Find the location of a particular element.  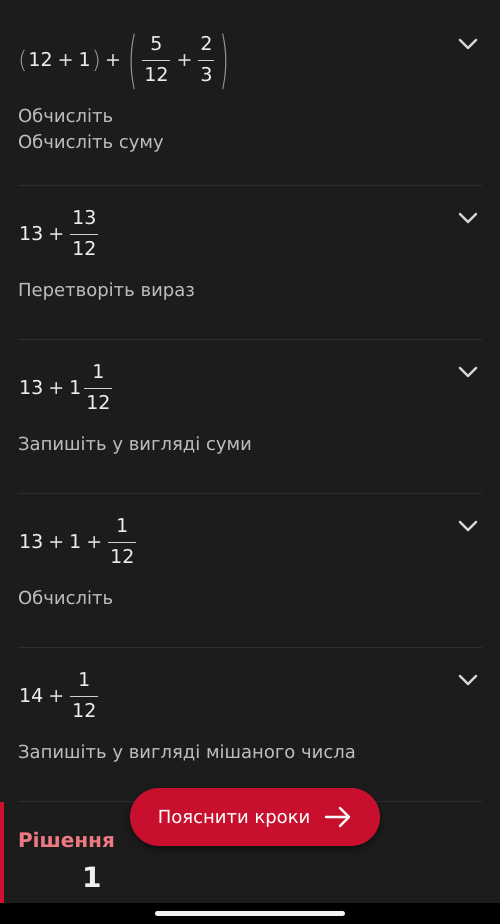

fraction-numerator: 13 is located at coordinates (84, 218).